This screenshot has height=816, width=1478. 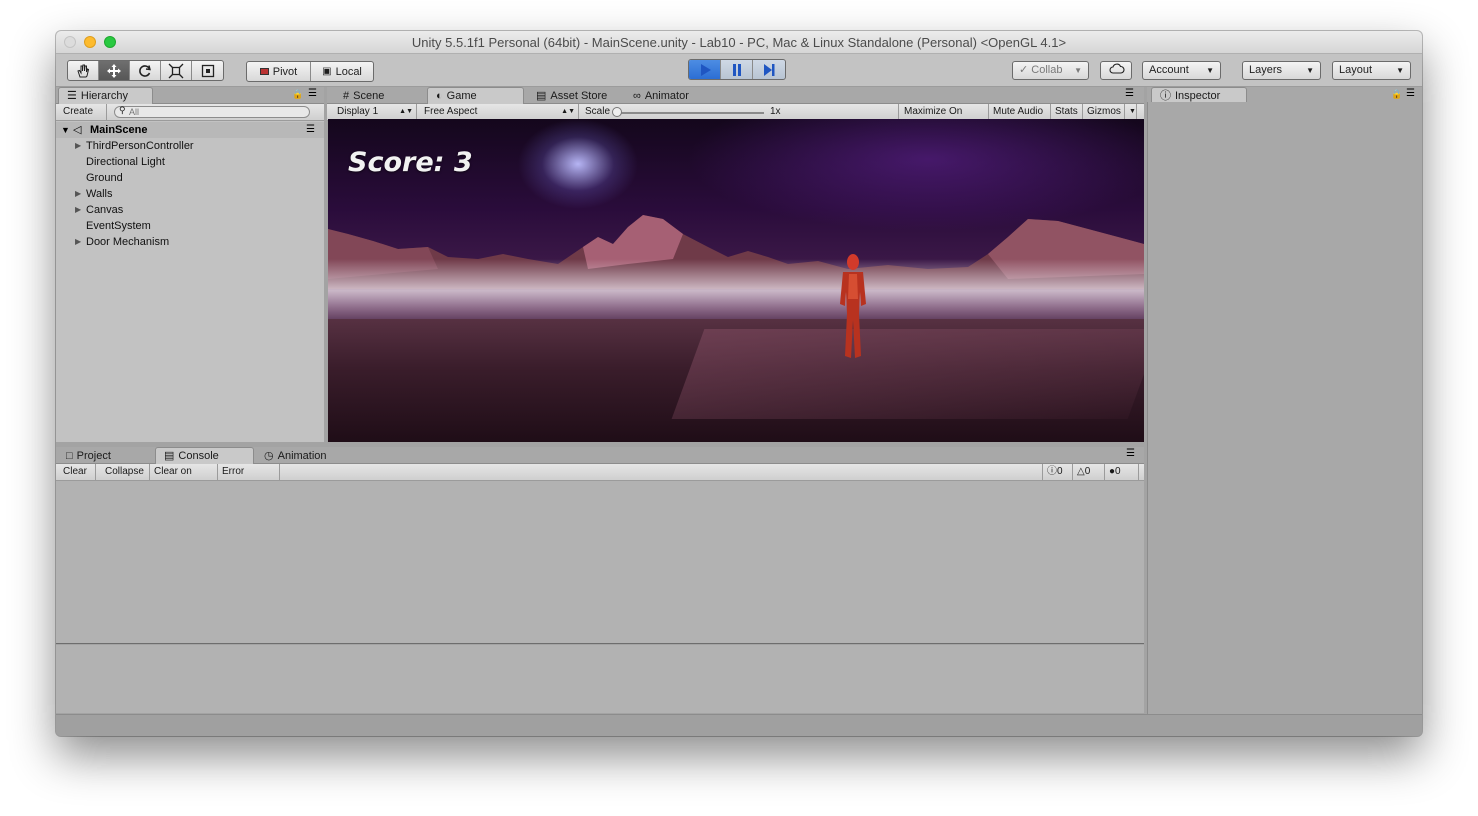 I want to click on rect-tool-icon, so click(x=207, y=70).